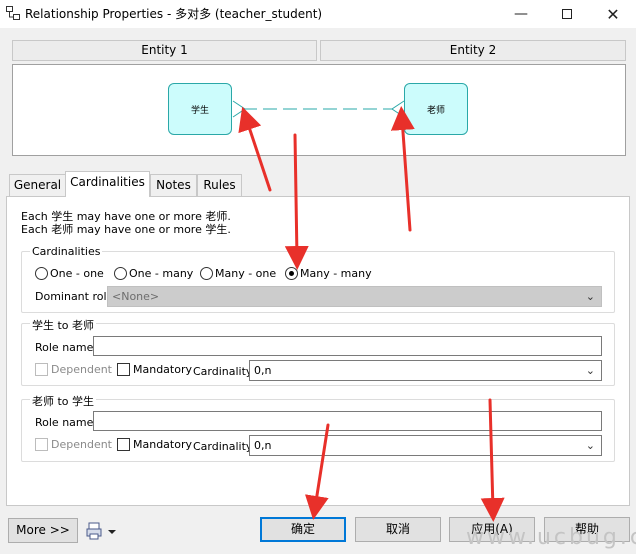 This screenshot has width=636, height=554. Describe the element at coordinates (317, 471) in the screenshot. I see `arrow-to-ok` at that location.